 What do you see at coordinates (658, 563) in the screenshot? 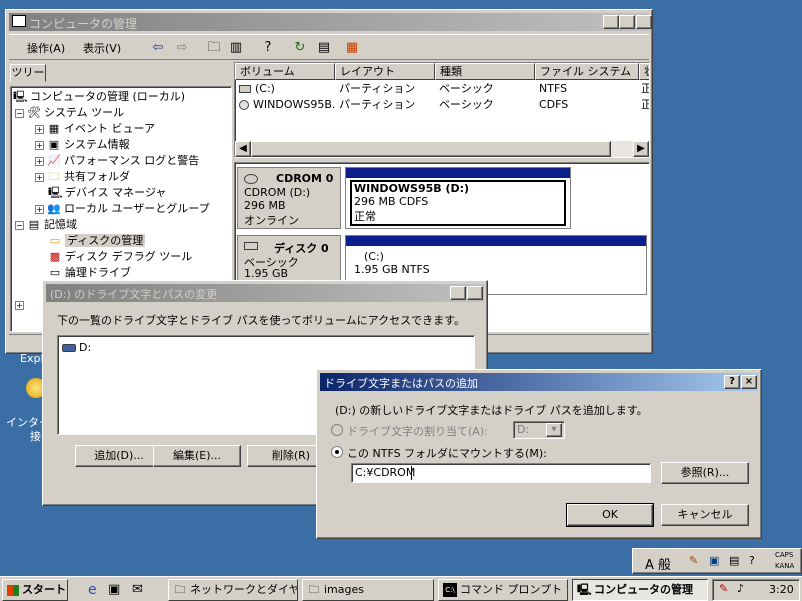
I see `ime-mode-text: A 般` at bounding box center [658, 563].